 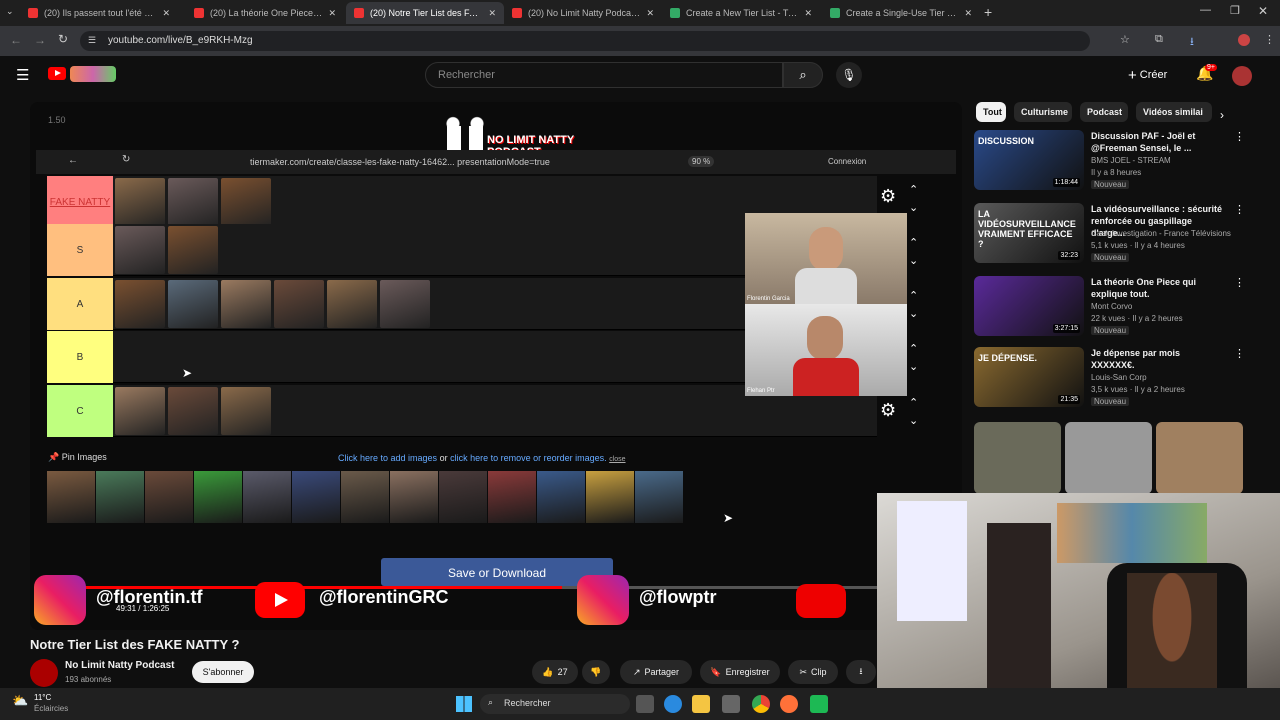 I want to click on tab-search-icon: ⌄, so click(x=13, y=13).